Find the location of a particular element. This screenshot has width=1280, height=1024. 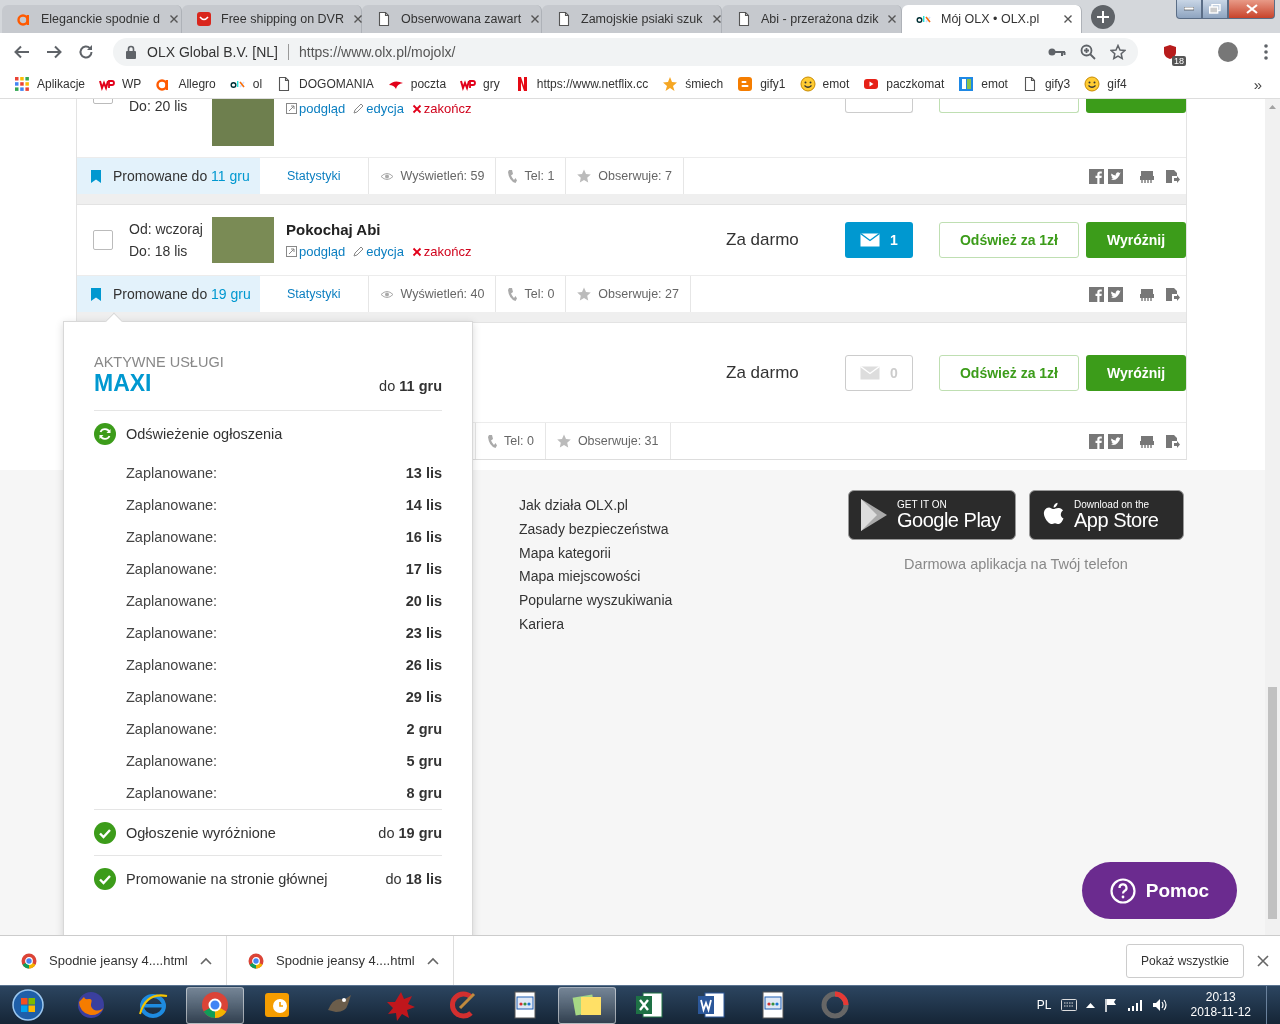

bookmark: ol is located at coordinates (257, 84).